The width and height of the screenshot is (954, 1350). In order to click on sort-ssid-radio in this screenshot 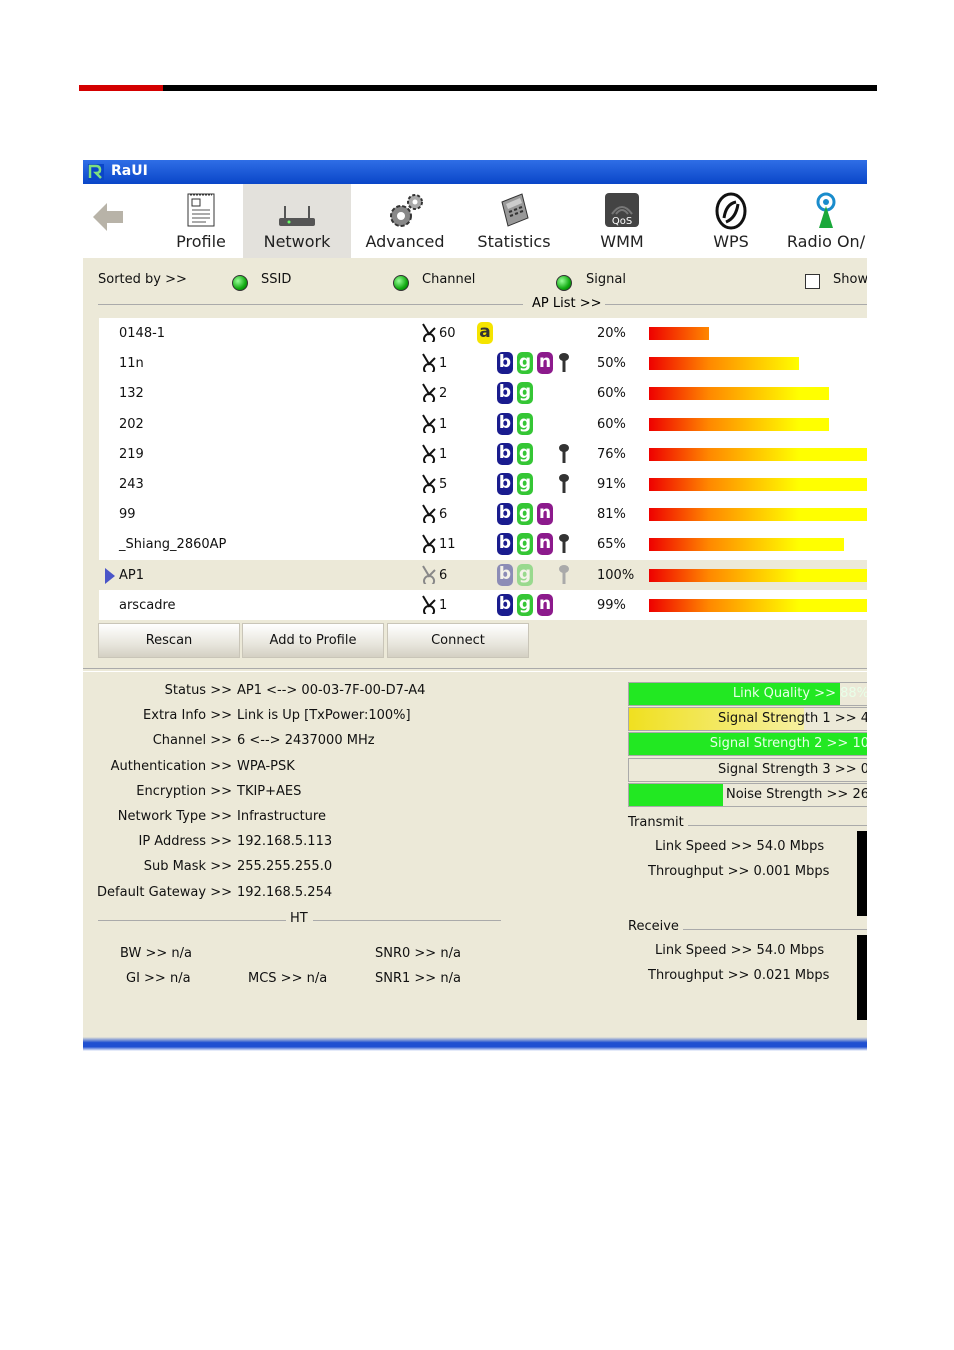, I will do `click(240, 283)`.